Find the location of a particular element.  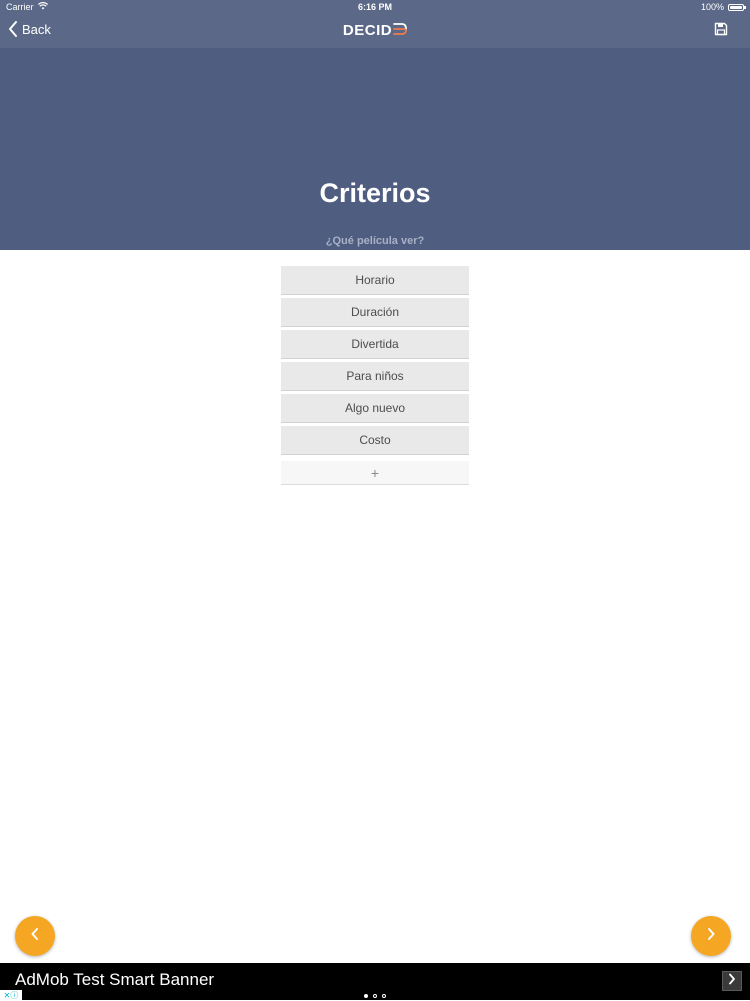

logo-text: DECID is located at coordinates (367, 30).